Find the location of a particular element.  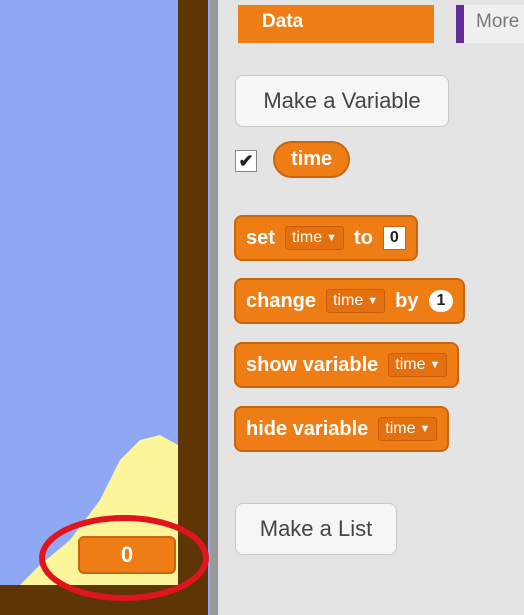

stage-divider is located at coordinates (214, 307).